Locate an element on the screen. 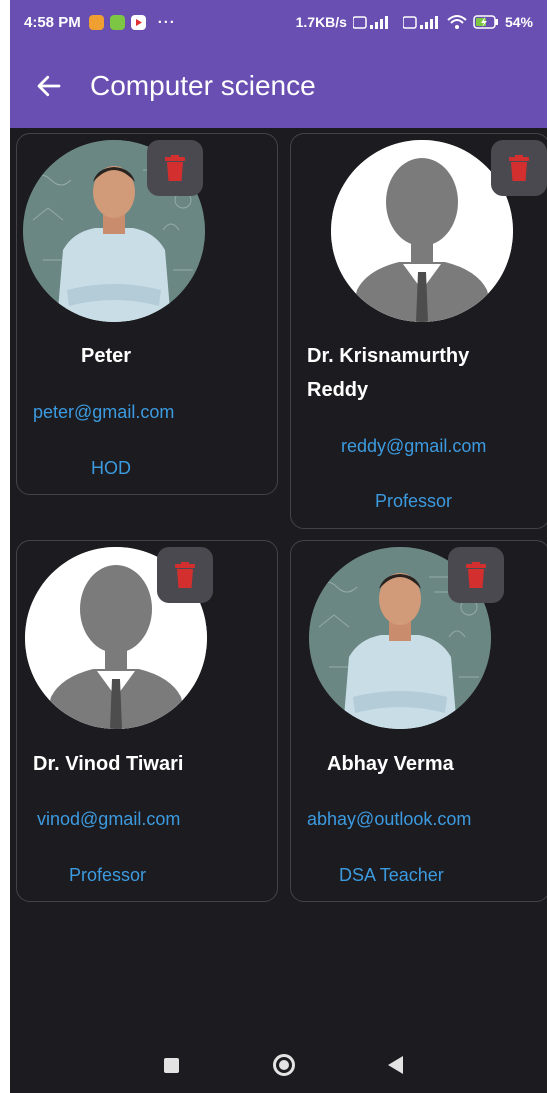 The height and width of the screenshot is (1093, 549). battery-icon is located at coordinates (485, 22).